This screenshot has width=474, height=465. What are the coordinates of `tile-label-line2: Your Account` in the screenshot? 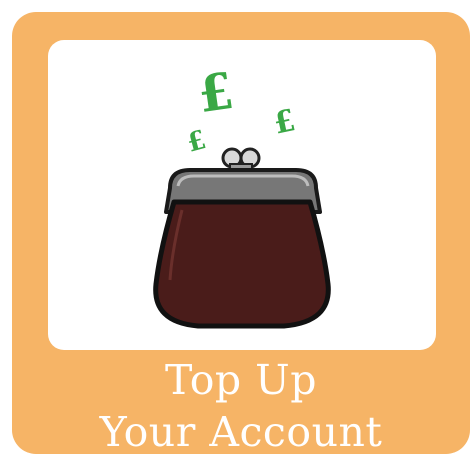 It's located at (241, 432).